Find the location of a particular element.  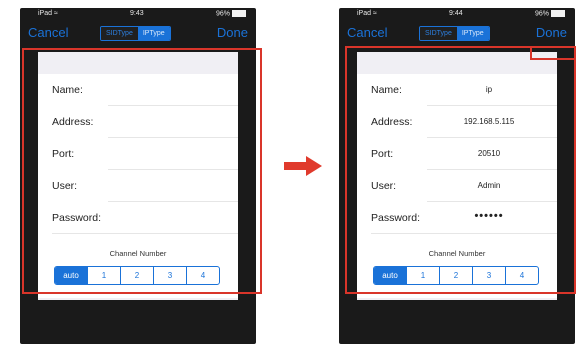

password-row: Password: •••••• is located at coordinates (457, 218).